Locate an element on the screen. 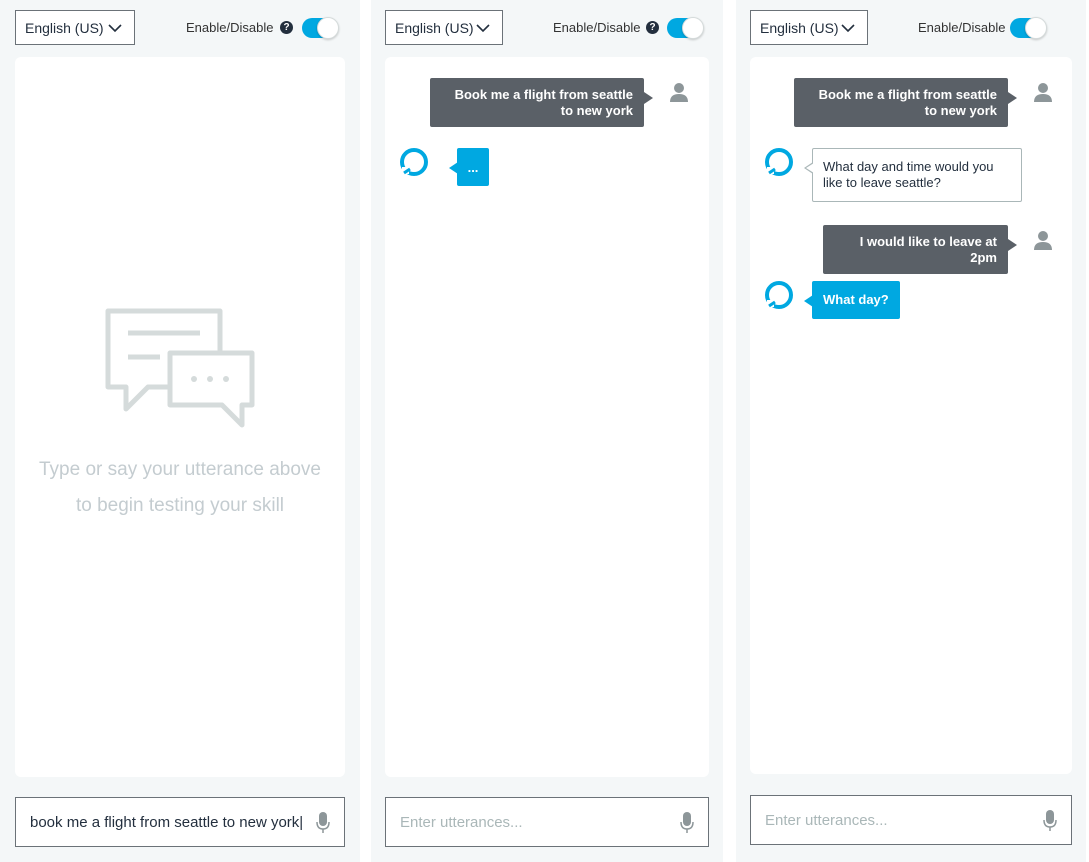 This screenshot has height=862, width=1089. empty-state-line-2: to begin testing your skill is located at coordinates (180, 505).